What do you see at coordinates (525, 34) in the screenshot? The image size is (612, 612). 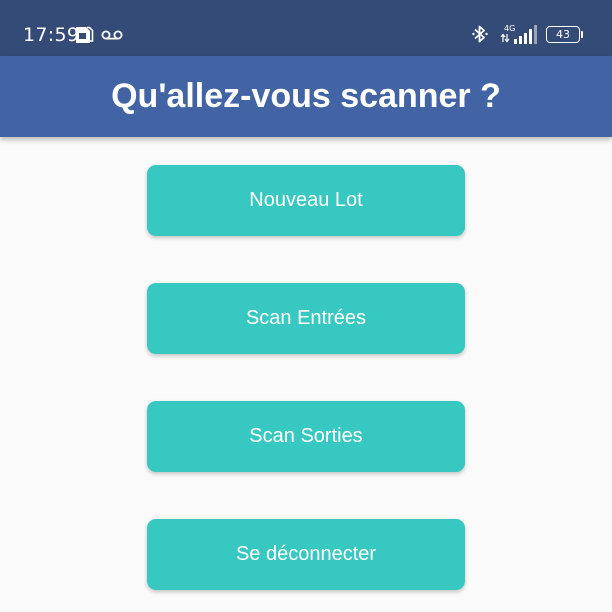 I see `signal-strength-icon` at bounding box center [525, 34].